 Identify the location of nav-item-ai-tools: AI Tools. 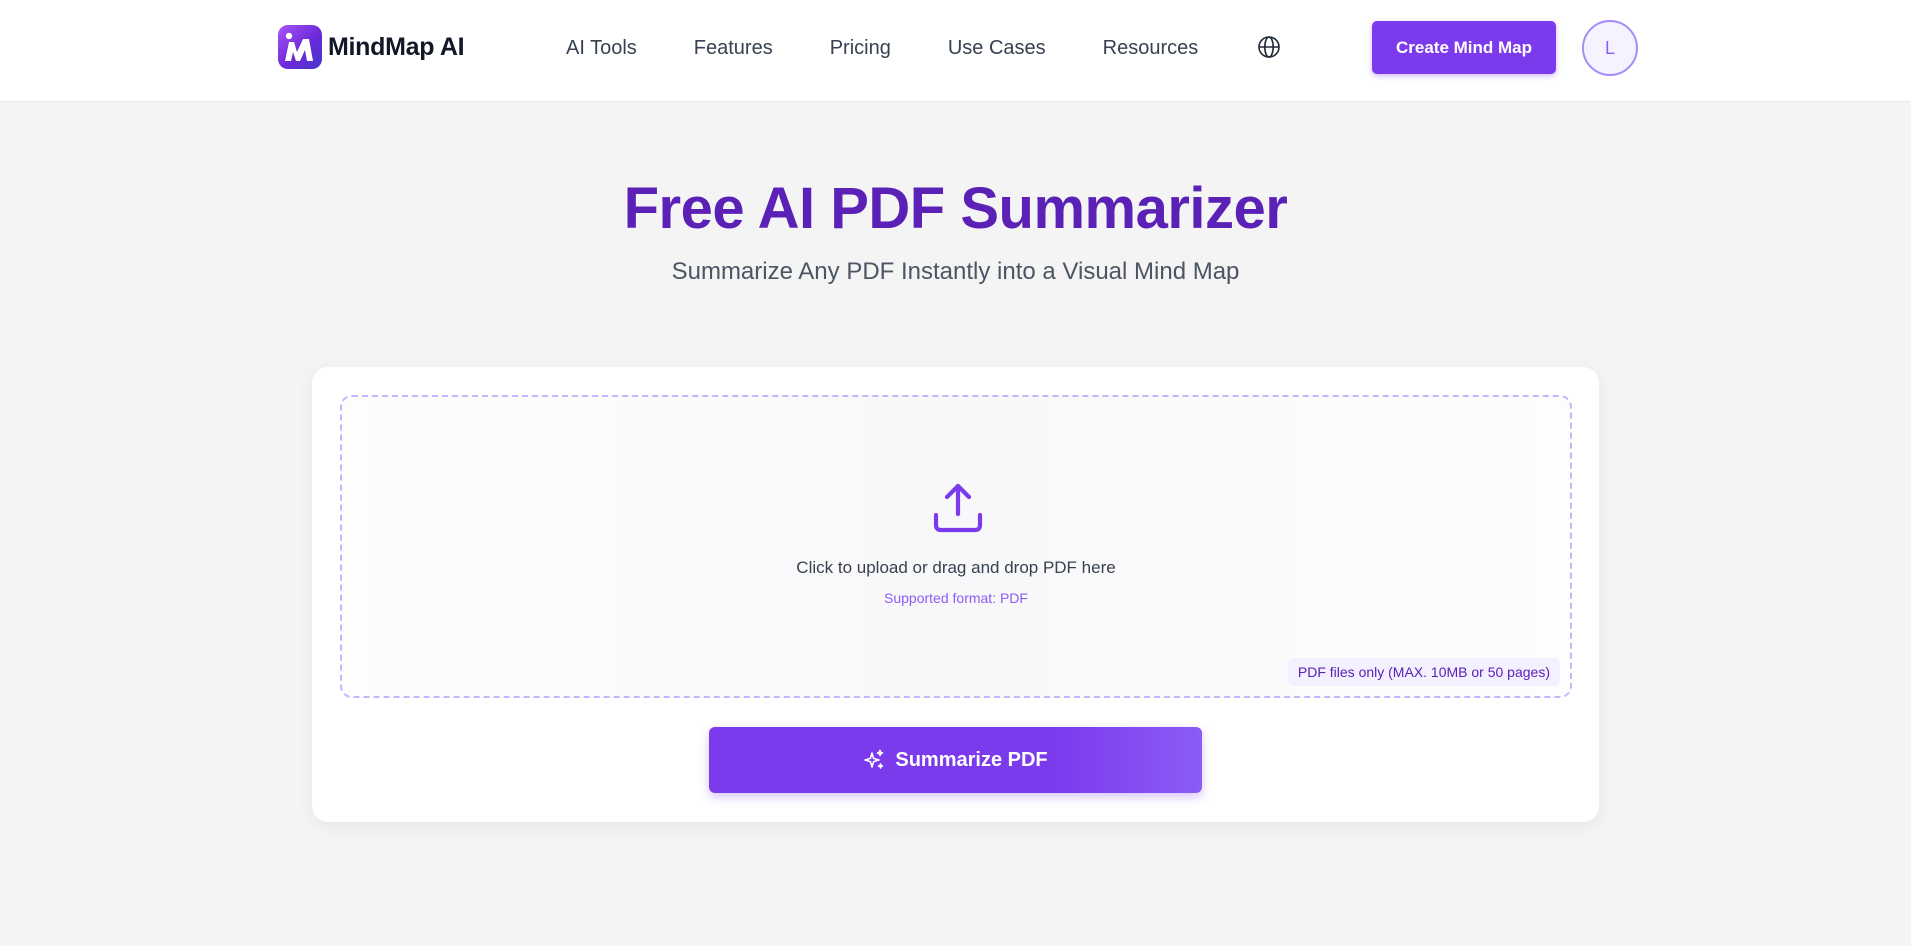
(601, 48).